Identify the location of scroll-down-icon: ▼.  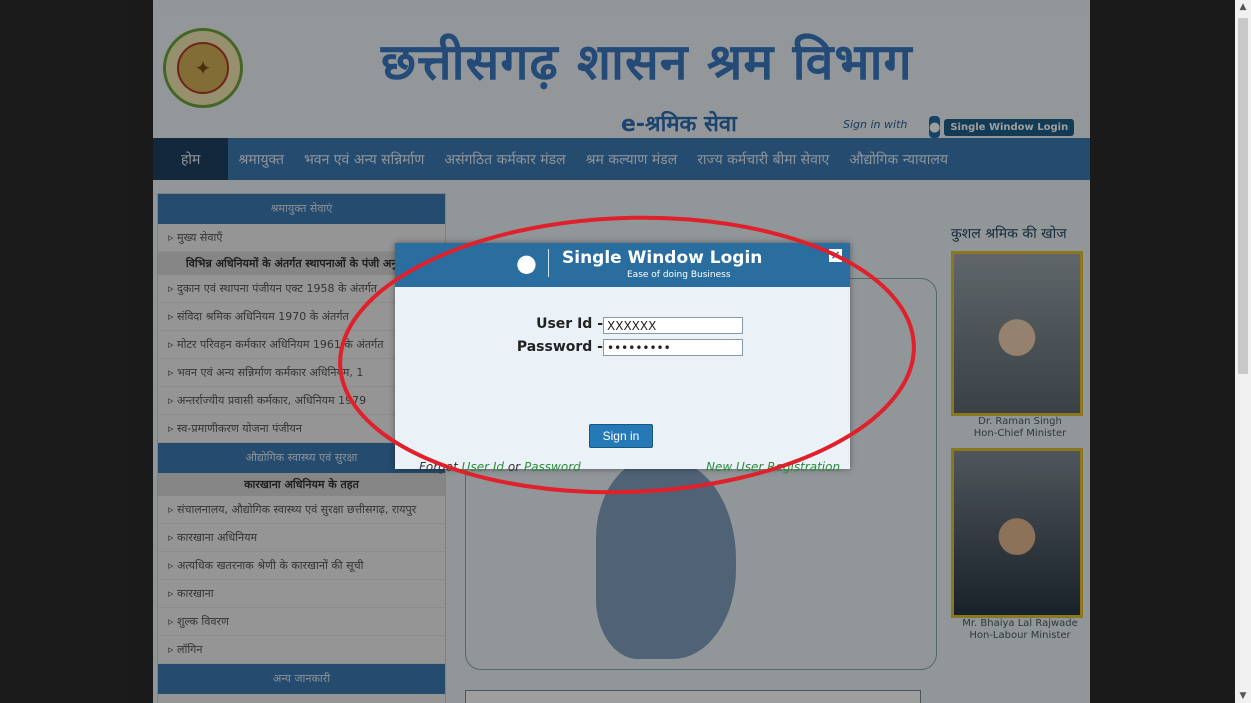
(1243, 696).